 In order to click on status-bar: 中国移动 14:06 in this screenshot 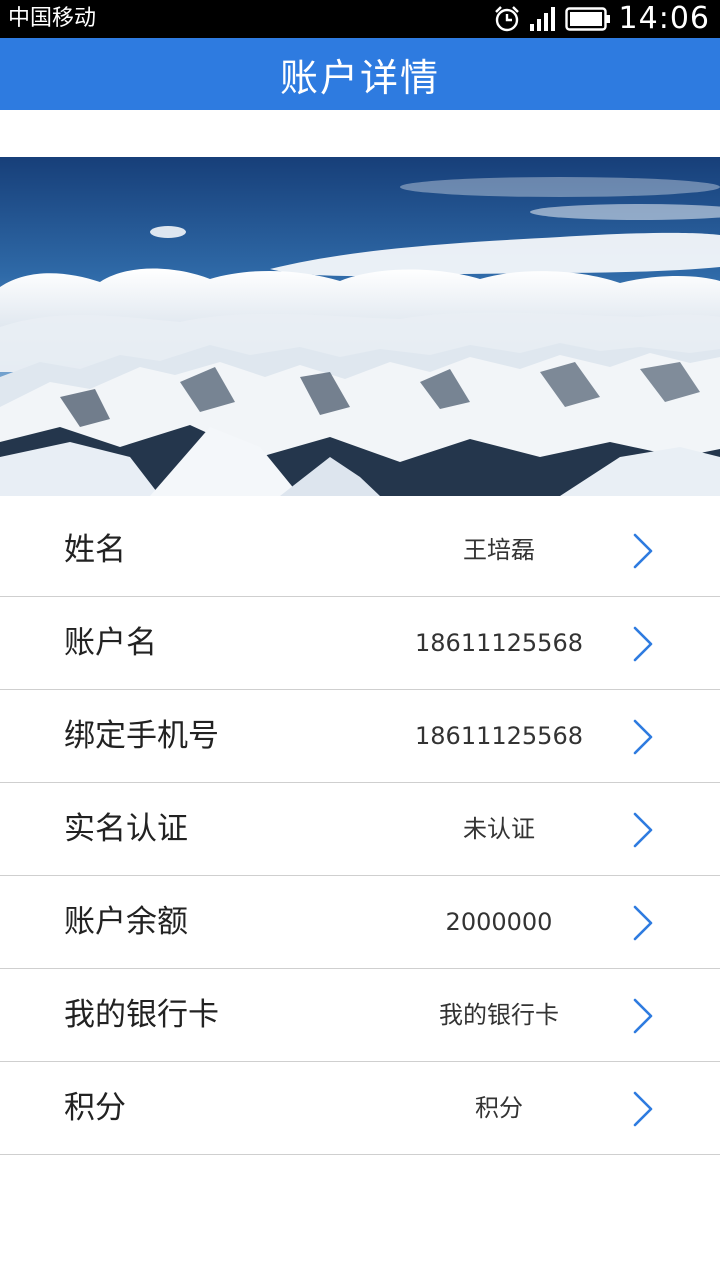, I will do `click(360, 19)`.